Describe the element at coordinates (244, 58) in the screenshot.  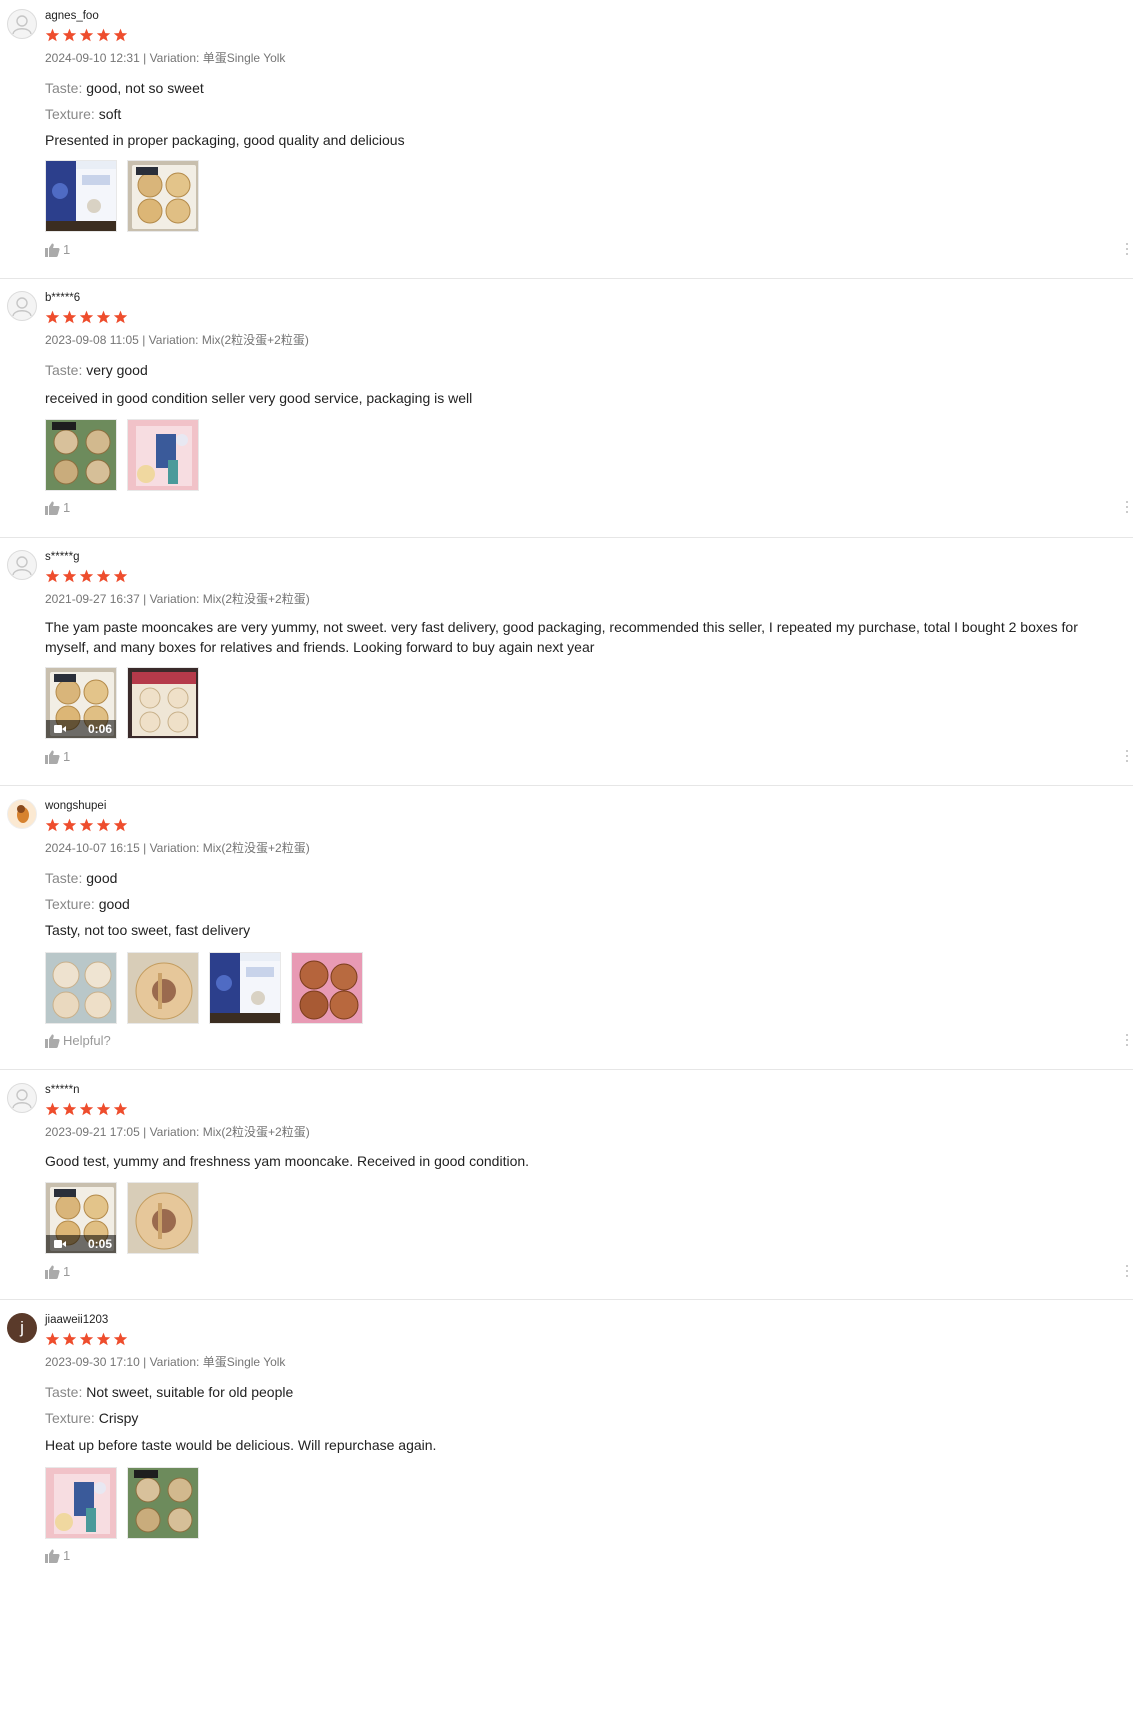
I see `variation-value: 单蛋Single Yolk` at that location.